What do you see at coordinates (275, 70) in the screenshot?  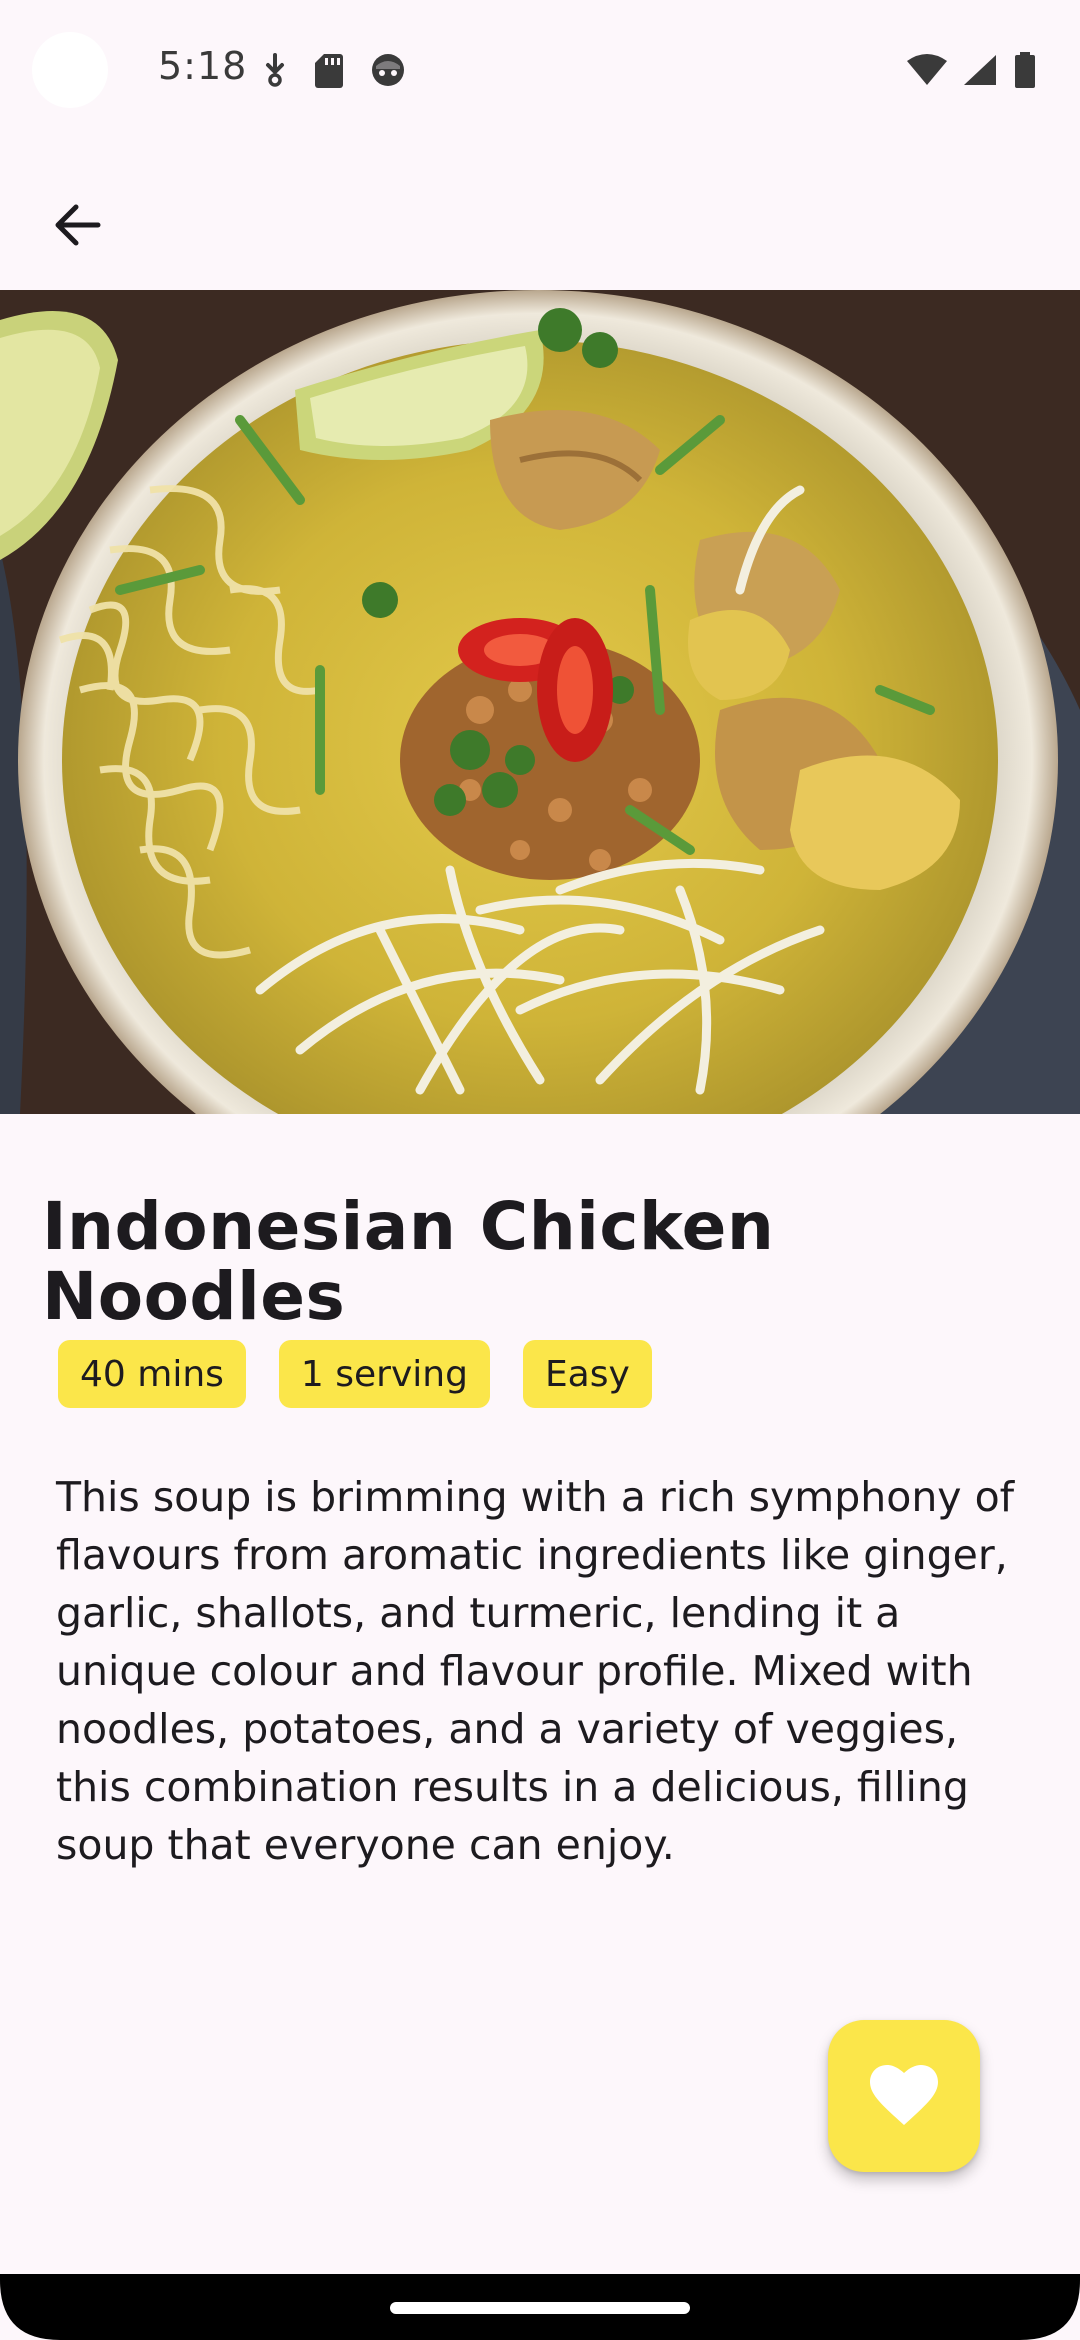 I see `download-icon` at bounding box center [275, 70].